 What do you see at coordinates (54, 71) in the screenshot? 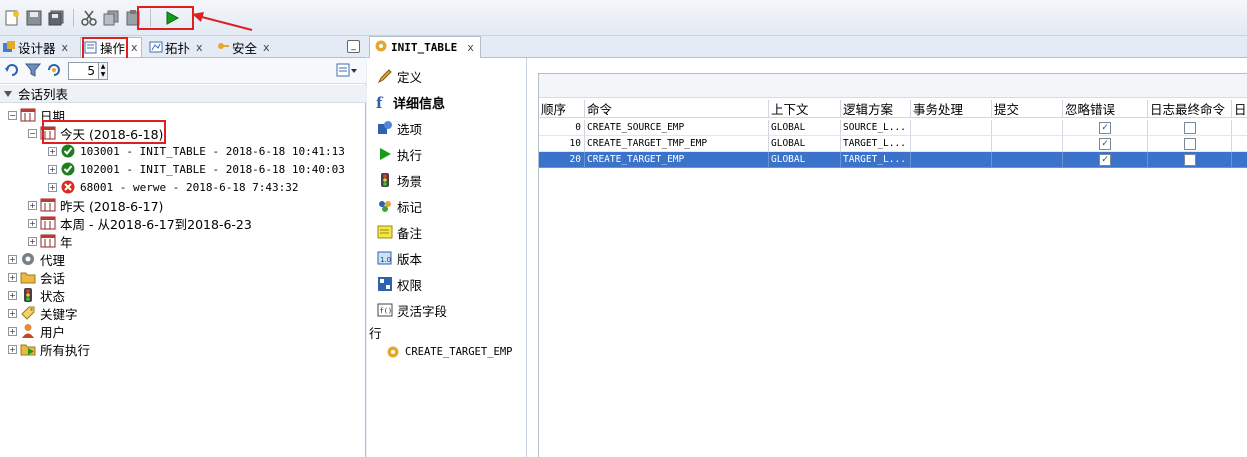
I see `filter-refresh-icon` at bounding box center [54, 71].